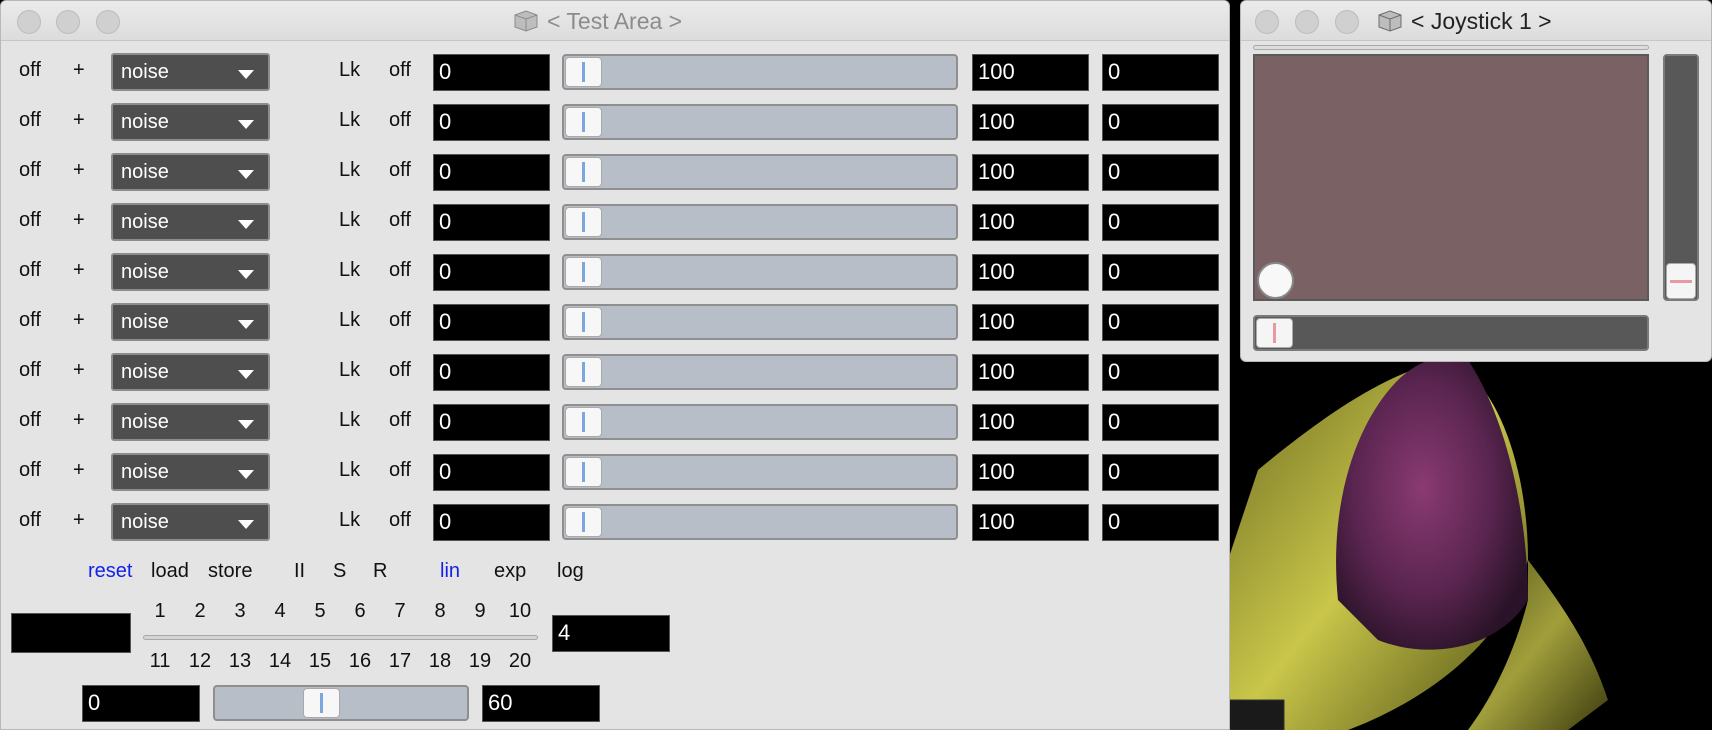 The height and width of the screenshot is (730, 1712). Describe the element at coordinates (380, 571) in the screenshot. I see `r-button: R` at that location.